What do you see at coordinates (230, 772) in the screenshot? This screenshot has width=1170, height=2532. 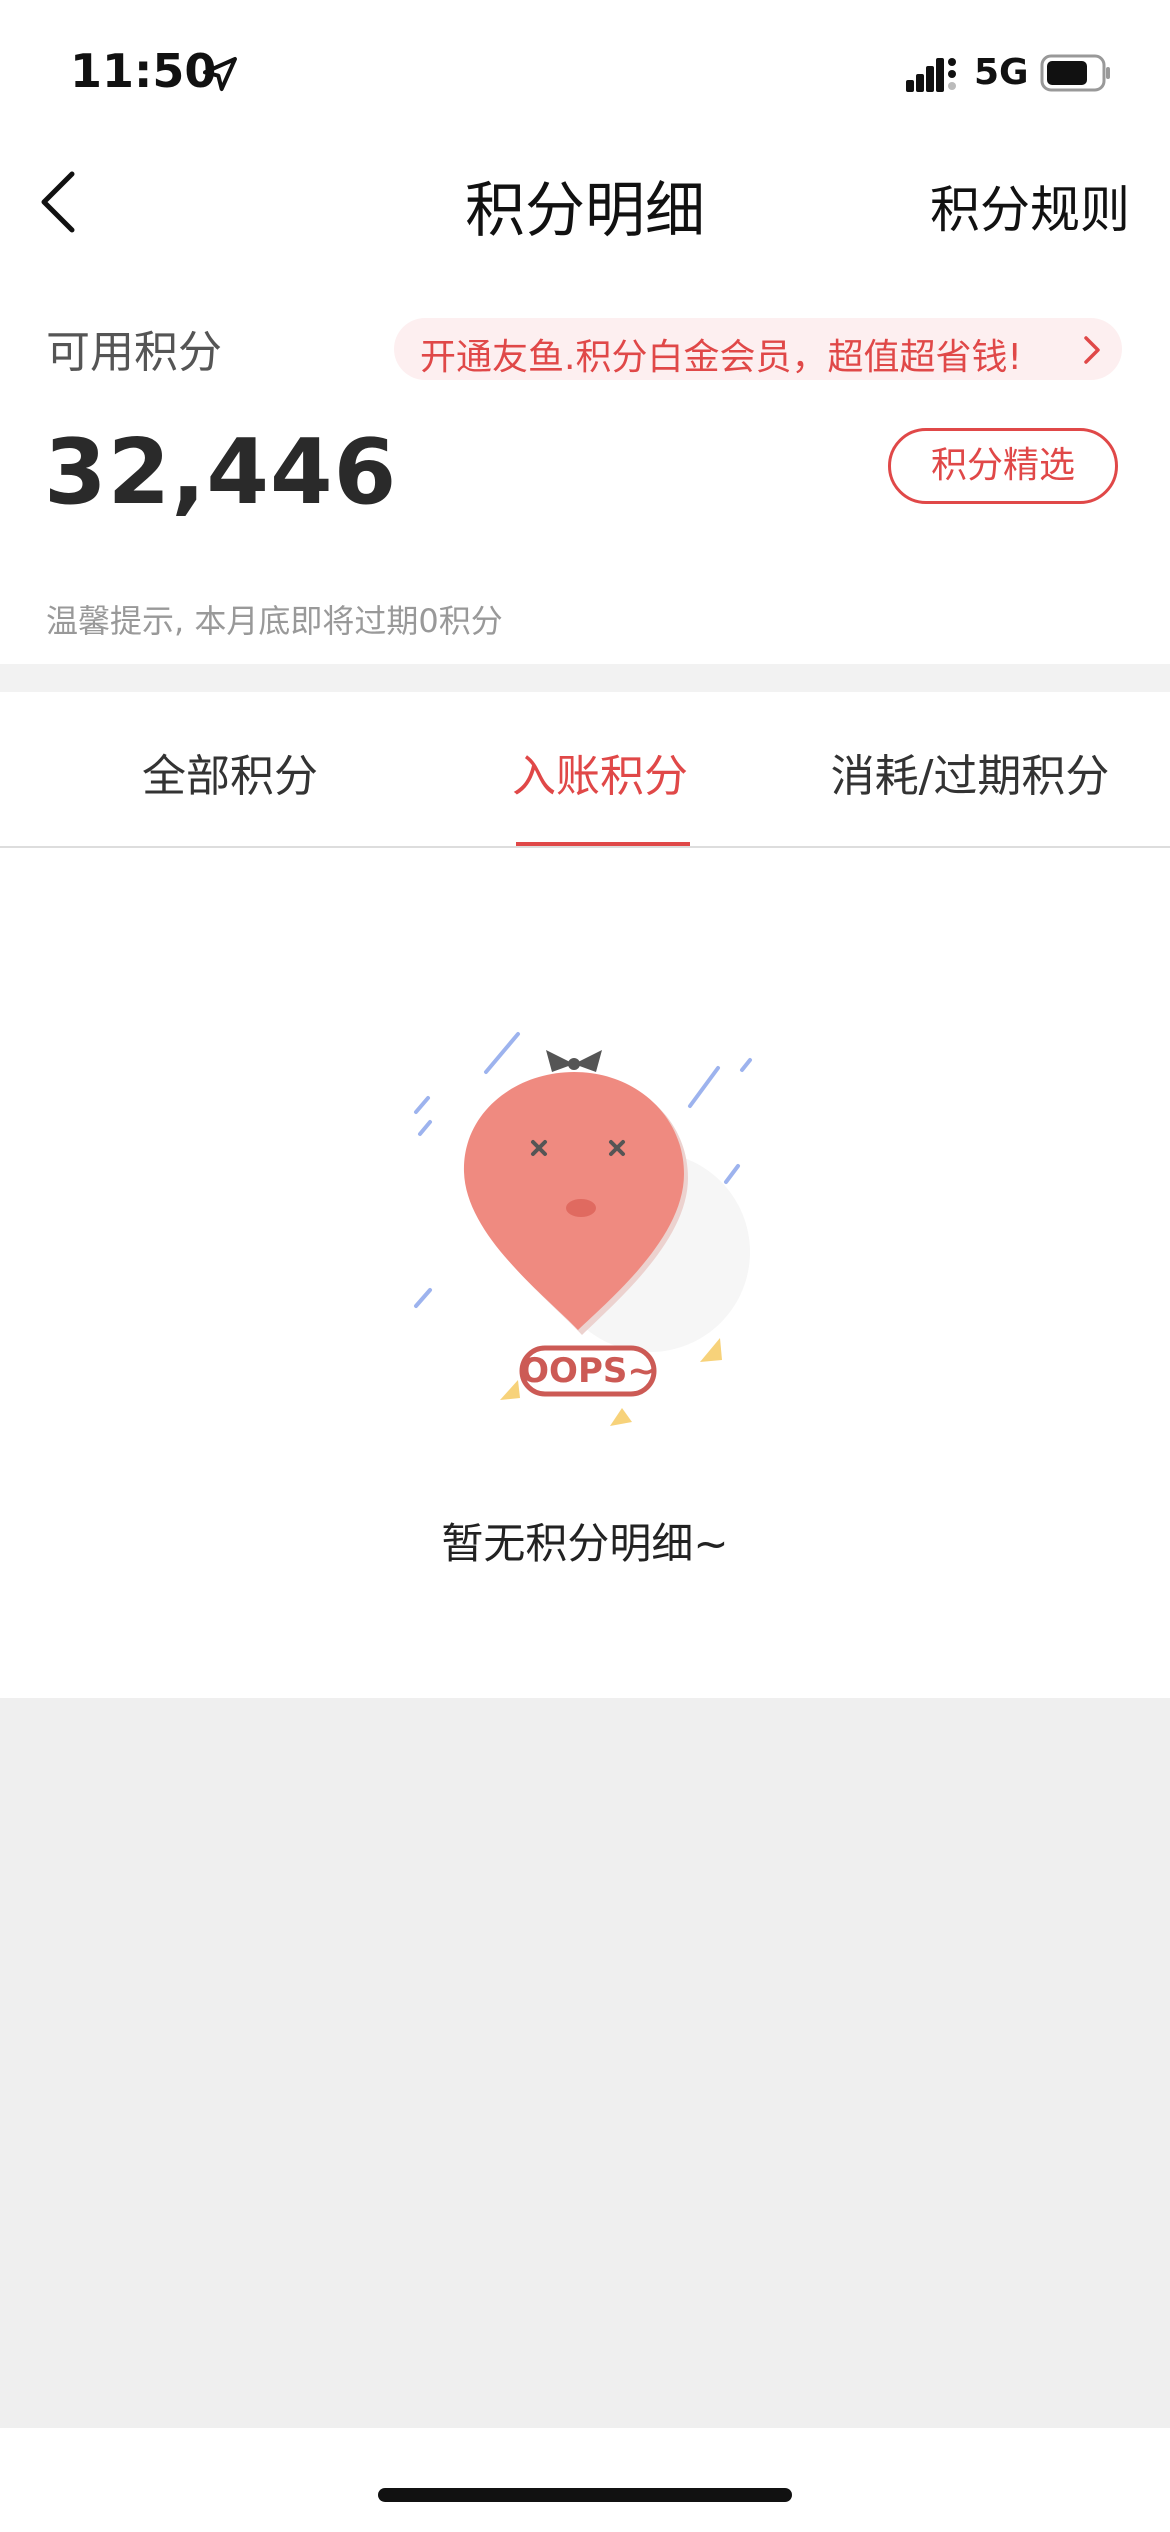 I see `tab-all-points: 全部积分` at bounding box center [230, 772].